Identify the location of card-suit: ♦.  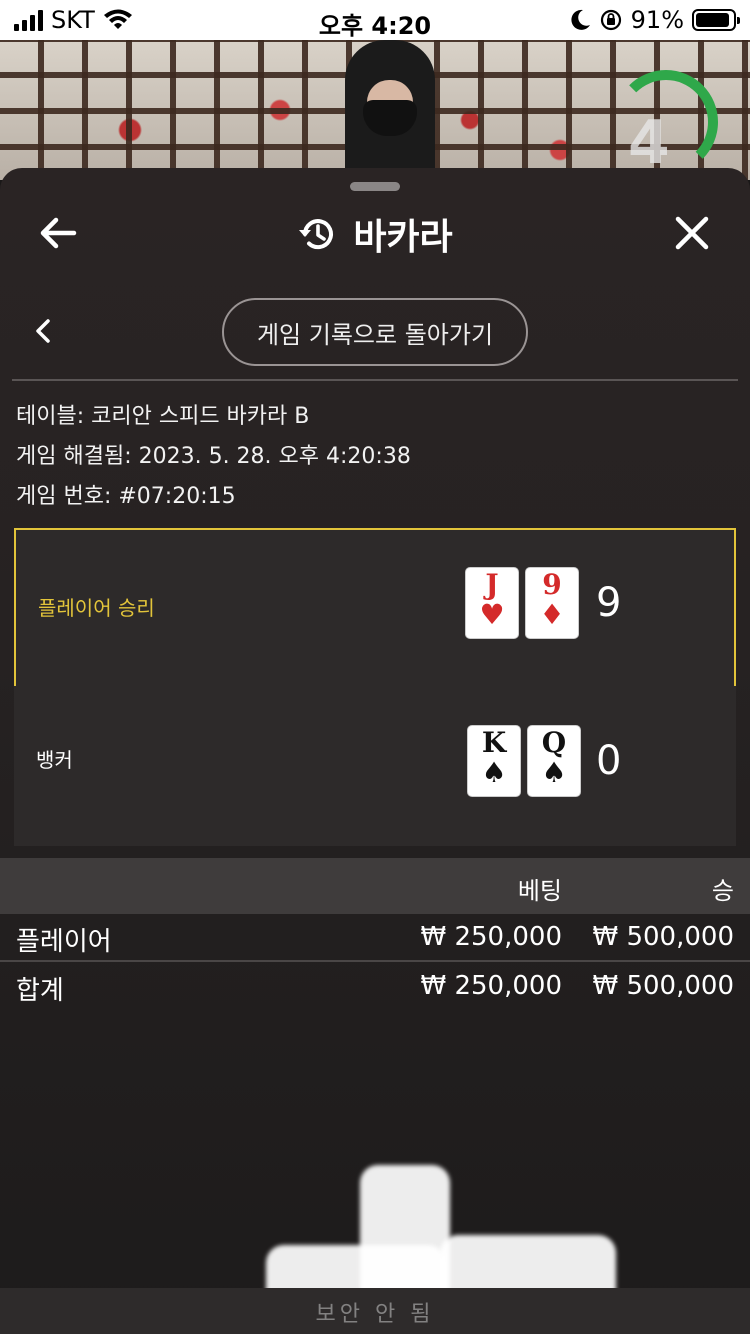
(552, 614).